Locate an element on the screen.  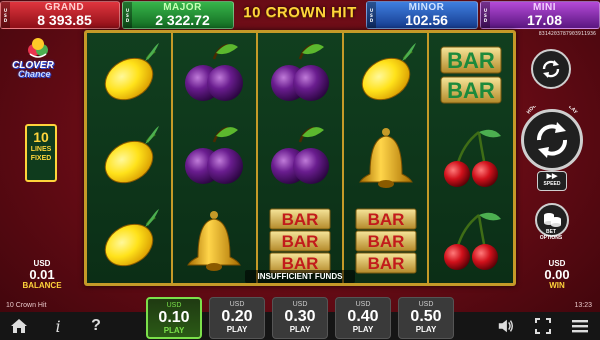
fast-forward-icon: ▶▶ is located at coordinates (552, 176).